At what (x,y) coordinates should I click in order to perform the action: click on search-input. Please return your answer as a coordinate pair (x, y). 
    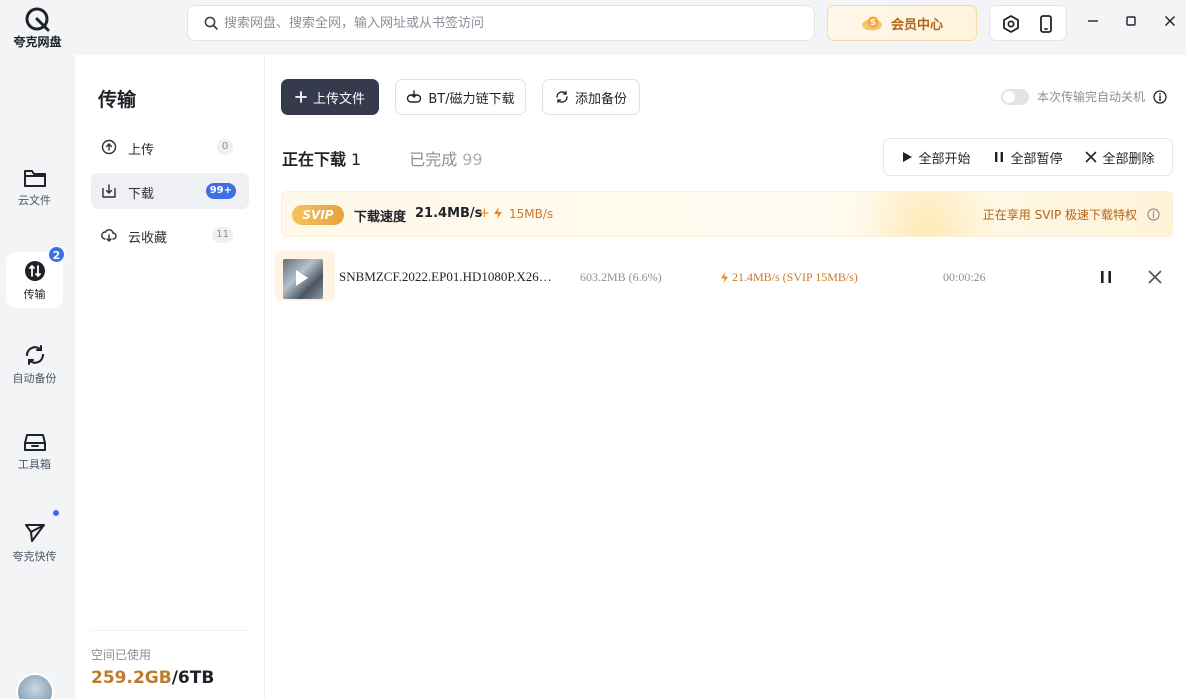
    Looking at the image, I should click on (504, 23).